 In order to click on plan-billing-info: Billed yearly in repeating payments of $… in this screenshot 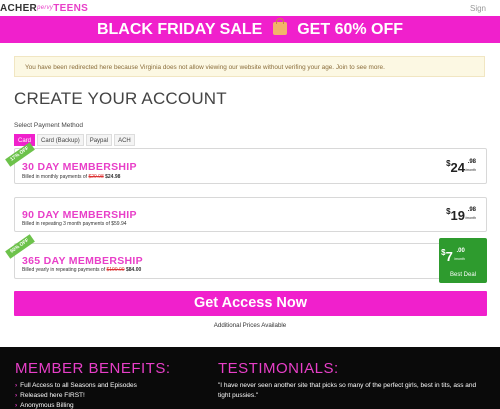, I will do `click(81, 270)`.